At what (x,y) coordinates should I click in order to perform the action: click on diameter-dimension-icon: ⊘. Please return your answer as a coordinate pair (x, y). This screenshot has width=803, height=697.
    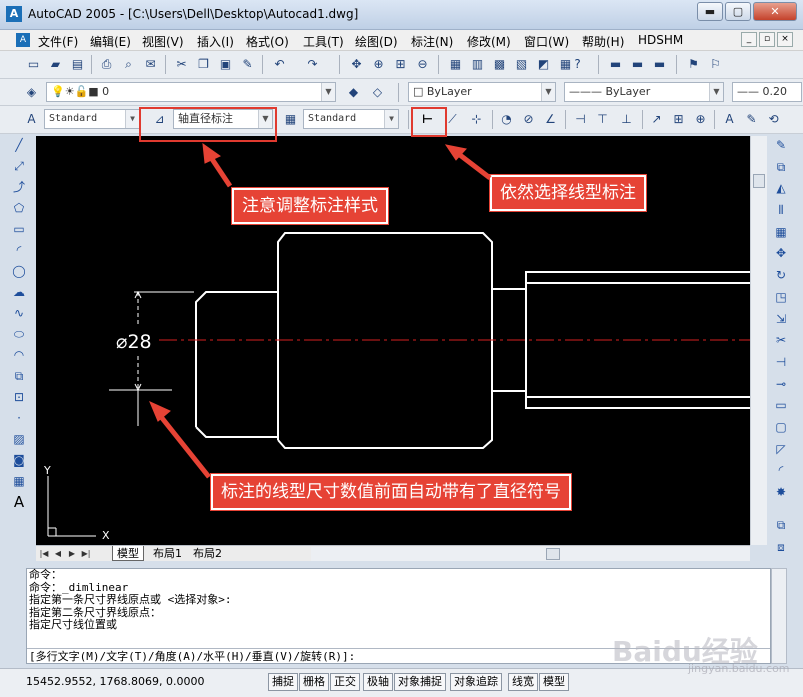
    Looking at the image, I should click on (528, 119).